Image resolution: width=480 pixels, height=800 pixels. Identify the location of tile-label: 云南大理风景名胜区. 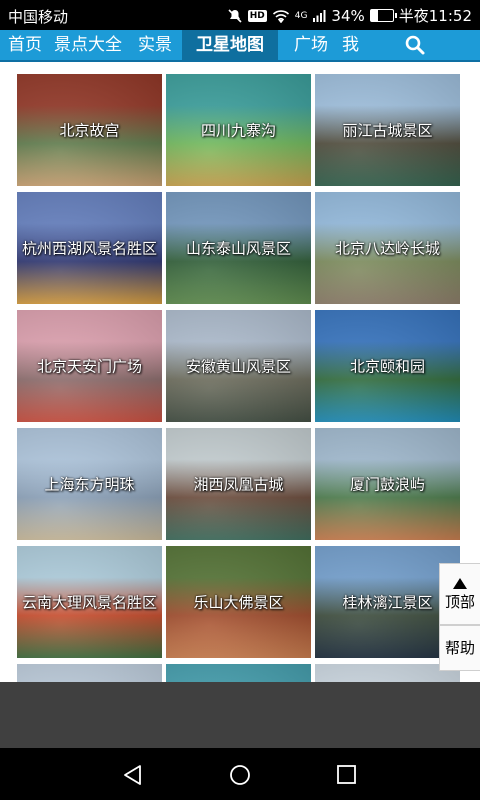
(89, 602).